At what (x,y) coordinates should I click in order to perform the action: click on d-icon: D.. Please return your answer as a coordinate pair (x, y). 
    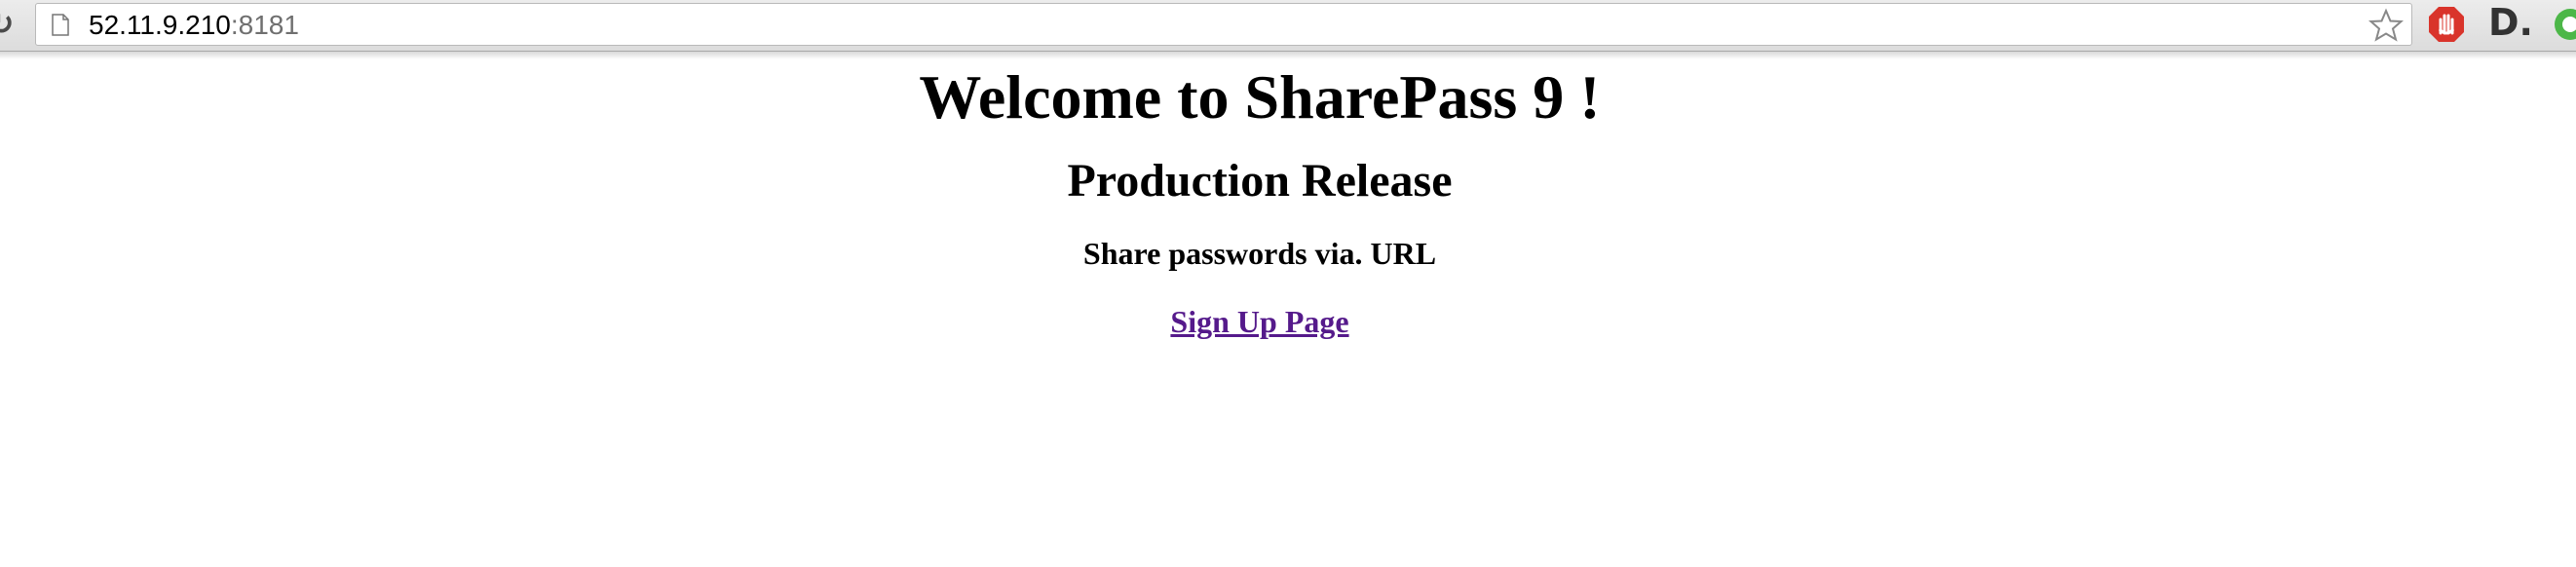
    Looking at the image, I should click on (2510, 22).